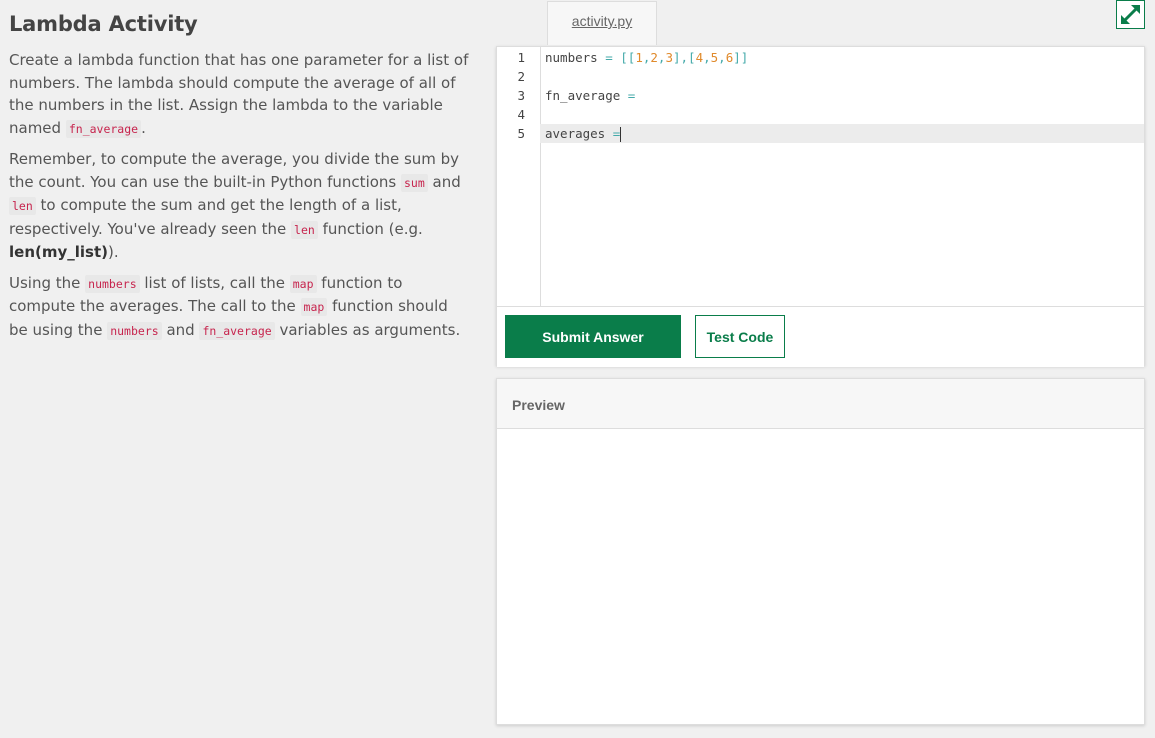 The height and width of the screenshot is (738, 1155). I want to click on preview-header: Preview, so click(820, 404).